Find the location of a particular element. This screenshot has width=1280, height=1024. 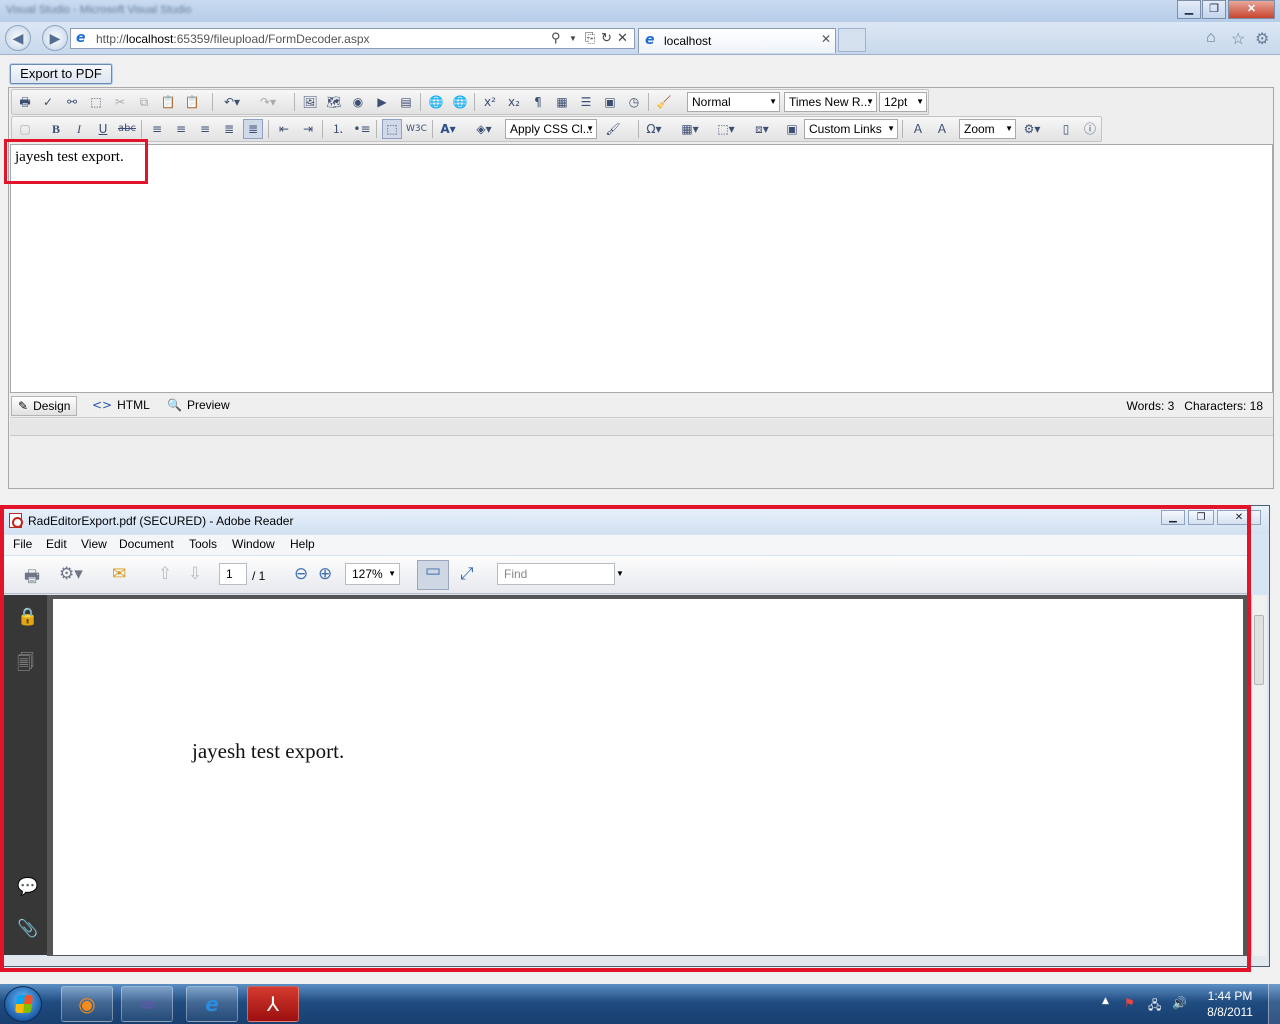

format-painter-icon: 🖌▾ is located at coordinates (613, 137).